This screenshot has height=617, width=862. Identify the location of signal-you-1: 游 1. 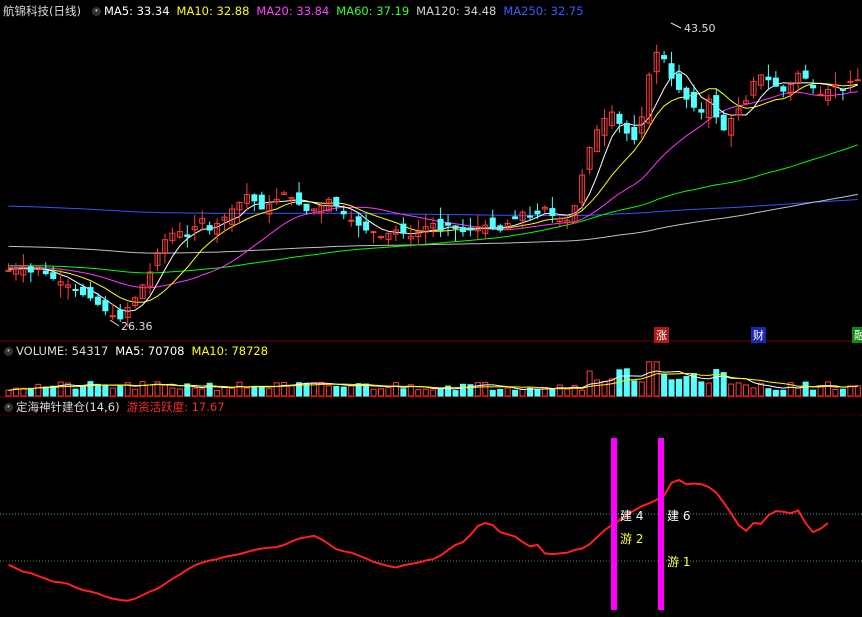
(679, 562).